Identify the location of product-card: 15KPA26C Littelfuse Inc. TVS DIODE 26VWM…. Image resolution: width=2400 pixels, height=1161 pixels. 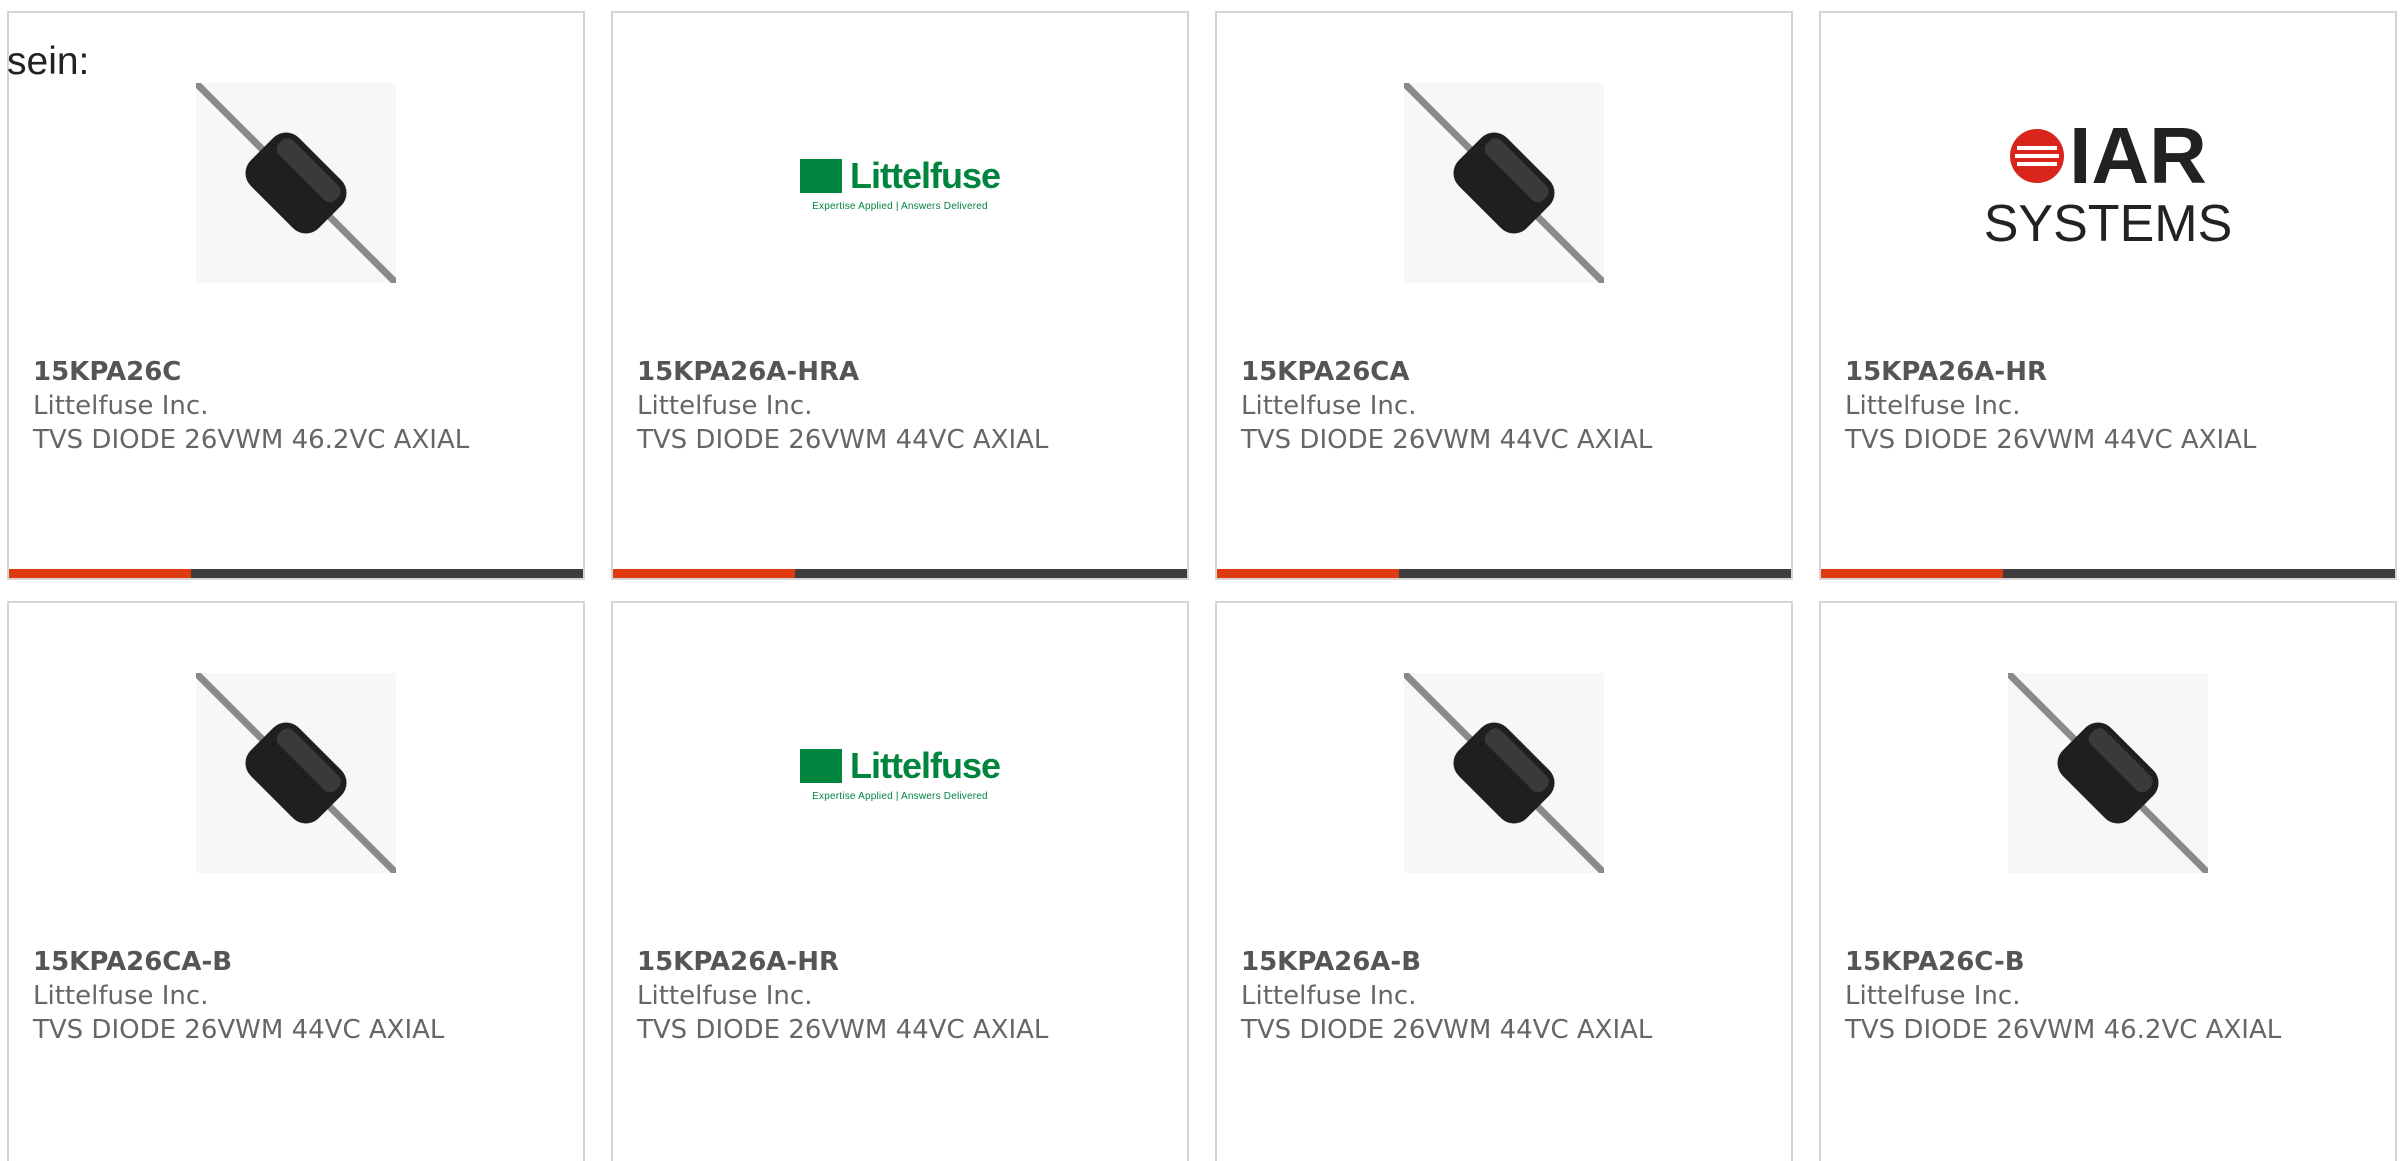
(296, 295).